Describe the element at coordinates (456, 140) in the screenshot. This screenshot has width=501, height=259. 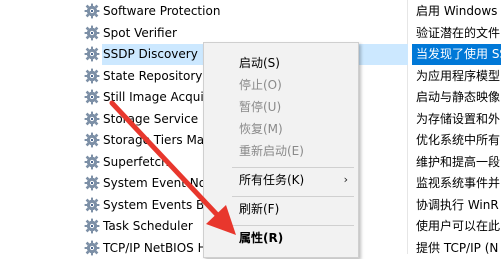
I see `service-description: 优化系统中所有` at that location.